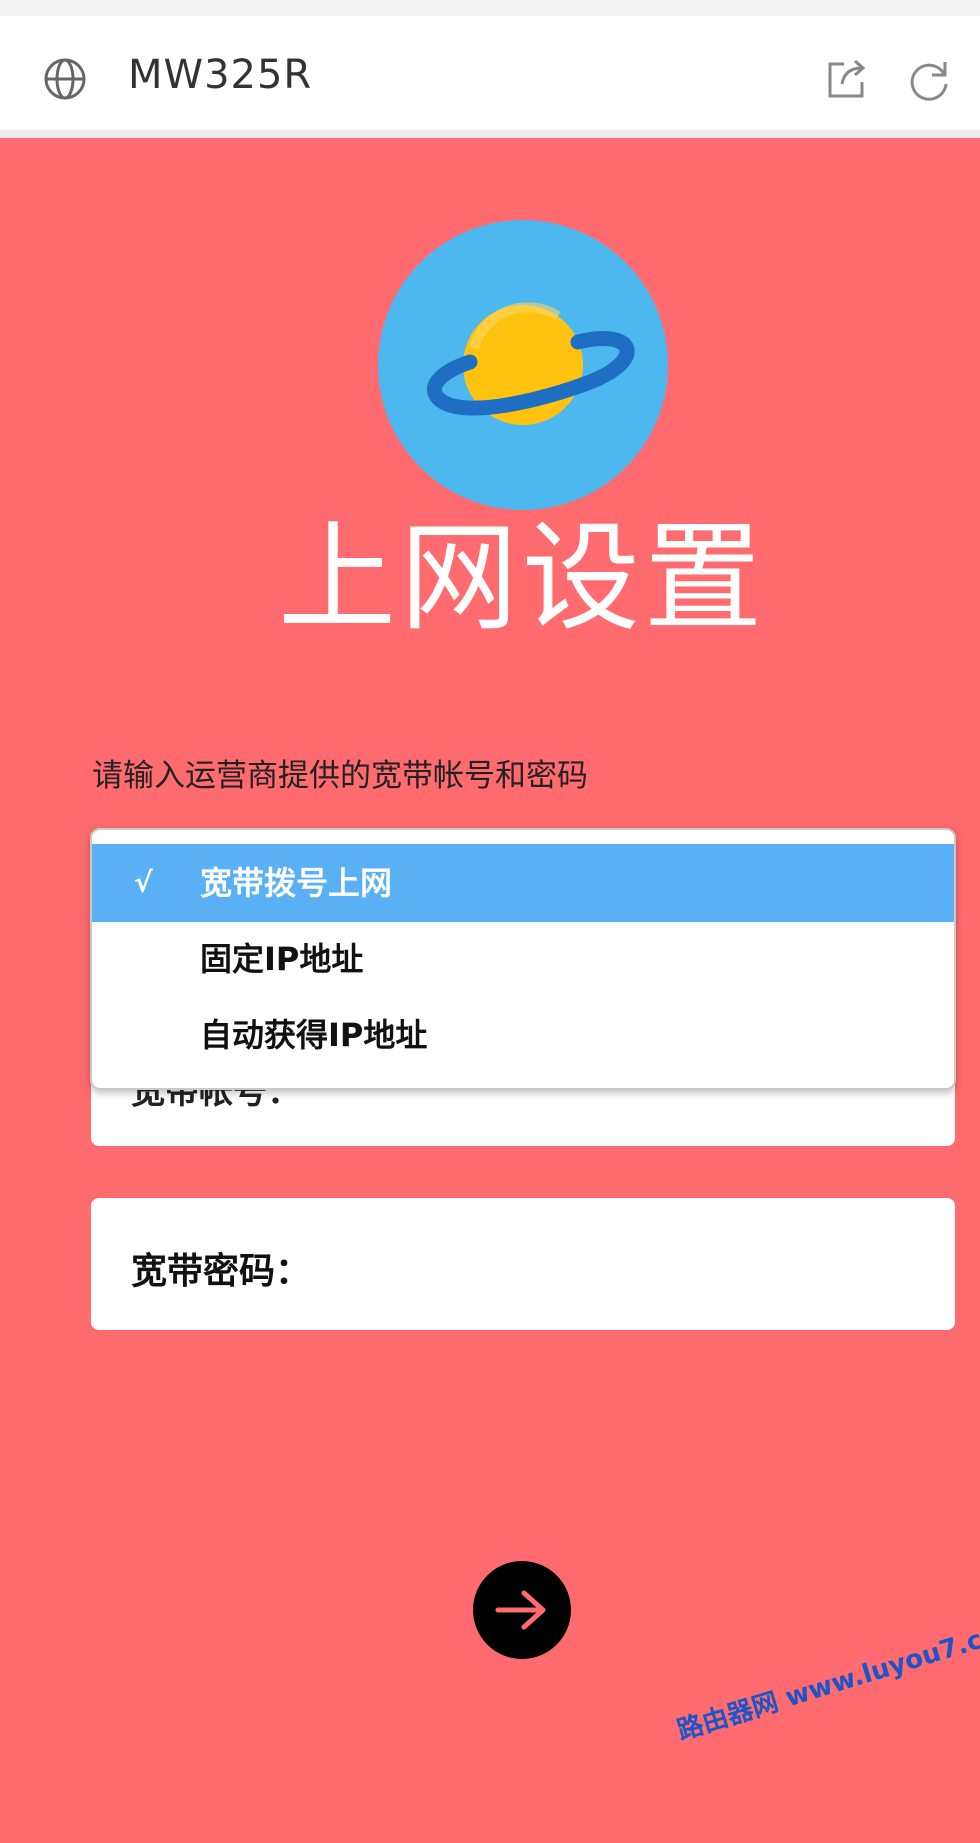 This screenshot has width=980, height=1843. What do you see at coordinates (282, 959) in the screenshot?
I see `option-label: 固定IP地址` at bounding box center [282, 959].